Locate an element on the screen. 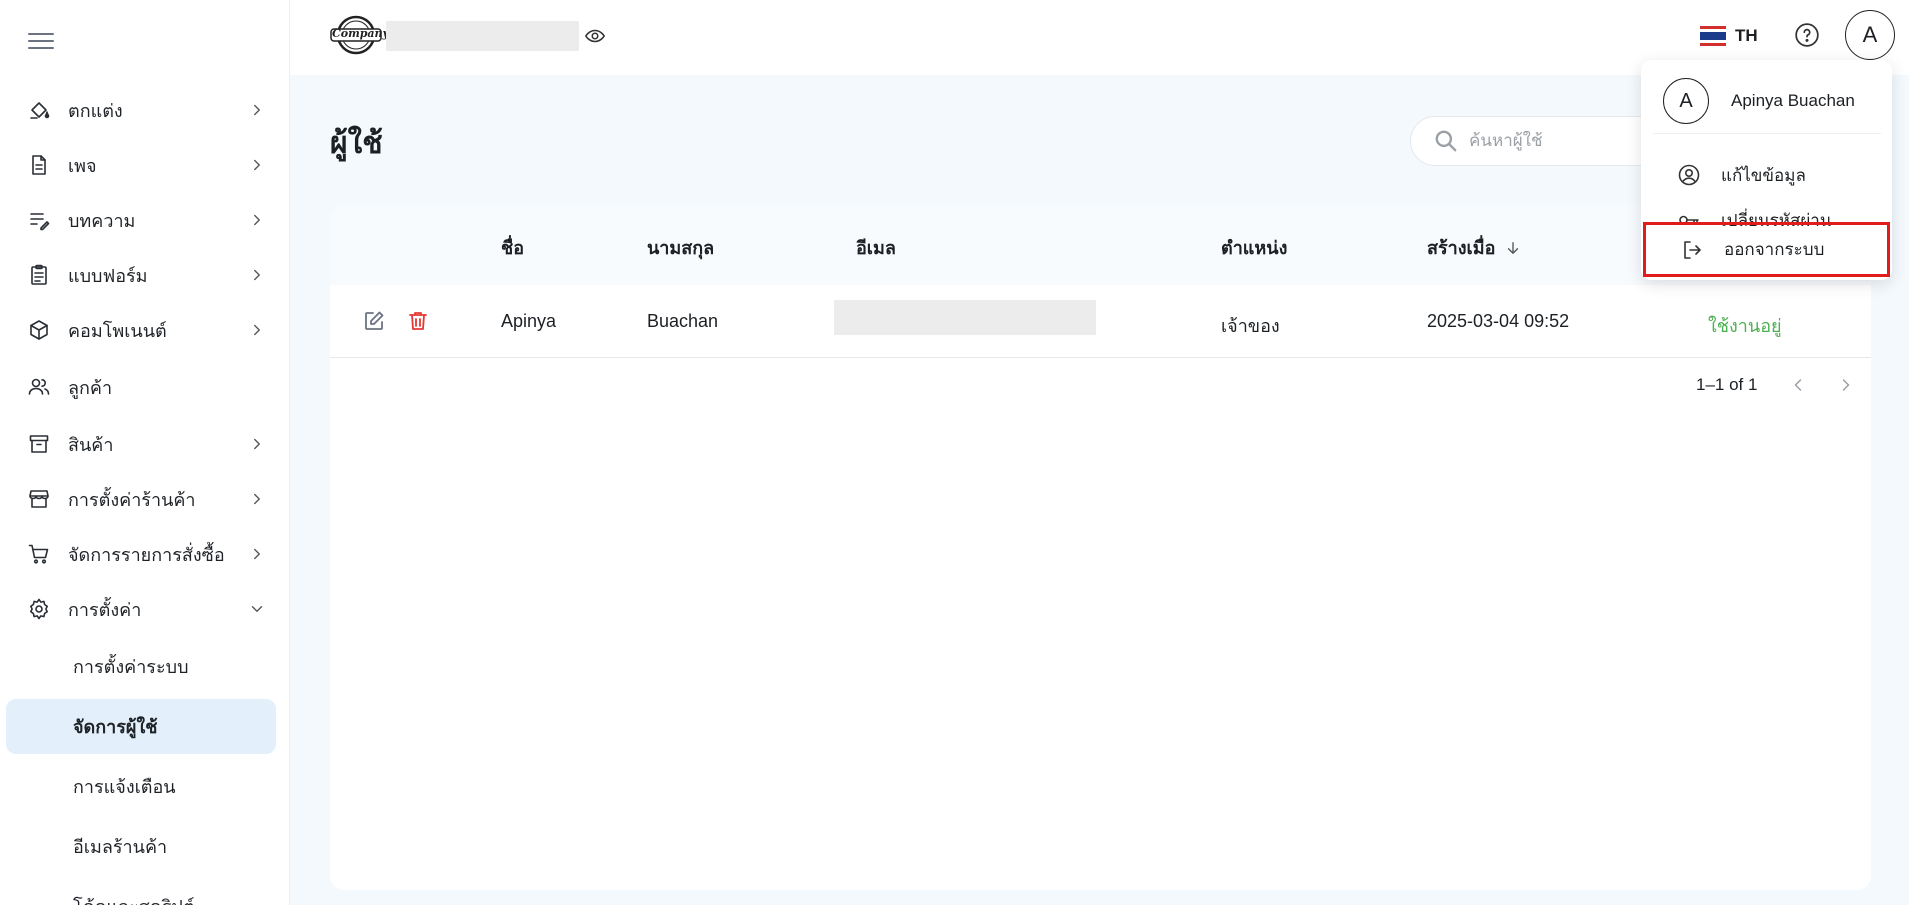 Image resolution: width=1909 pixels, height=905 pixels. sidebar-item-label: ลูกค้า is located at coordinates (90, 387).